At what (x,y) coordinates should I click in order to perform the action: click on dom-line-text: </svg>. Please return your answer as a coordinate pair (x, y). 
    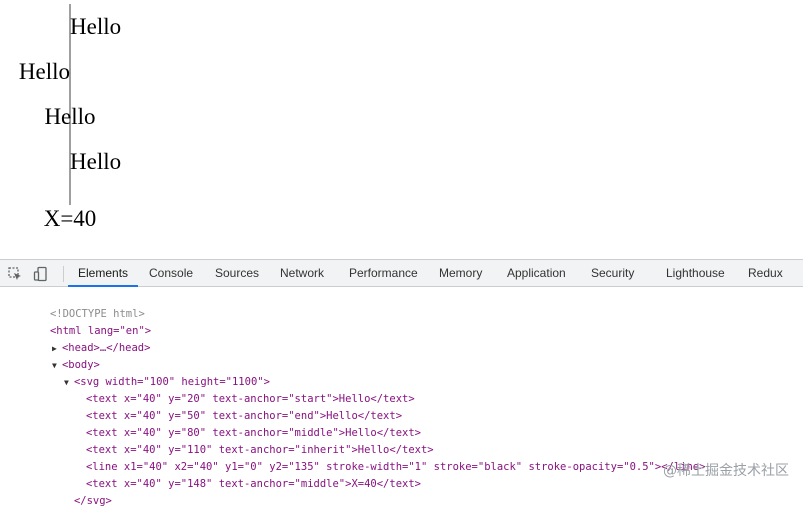
    Looking at the image, I should click on (92, 501).